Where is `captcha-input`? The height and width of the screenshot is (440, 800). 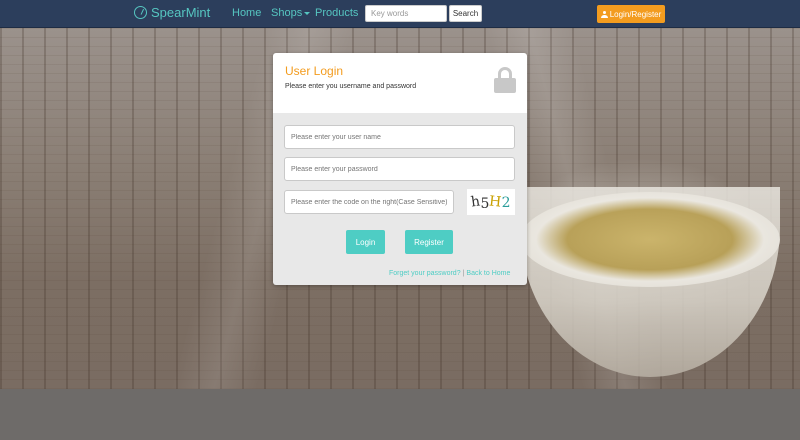 captcha-input is located at coordinates (369, 202).